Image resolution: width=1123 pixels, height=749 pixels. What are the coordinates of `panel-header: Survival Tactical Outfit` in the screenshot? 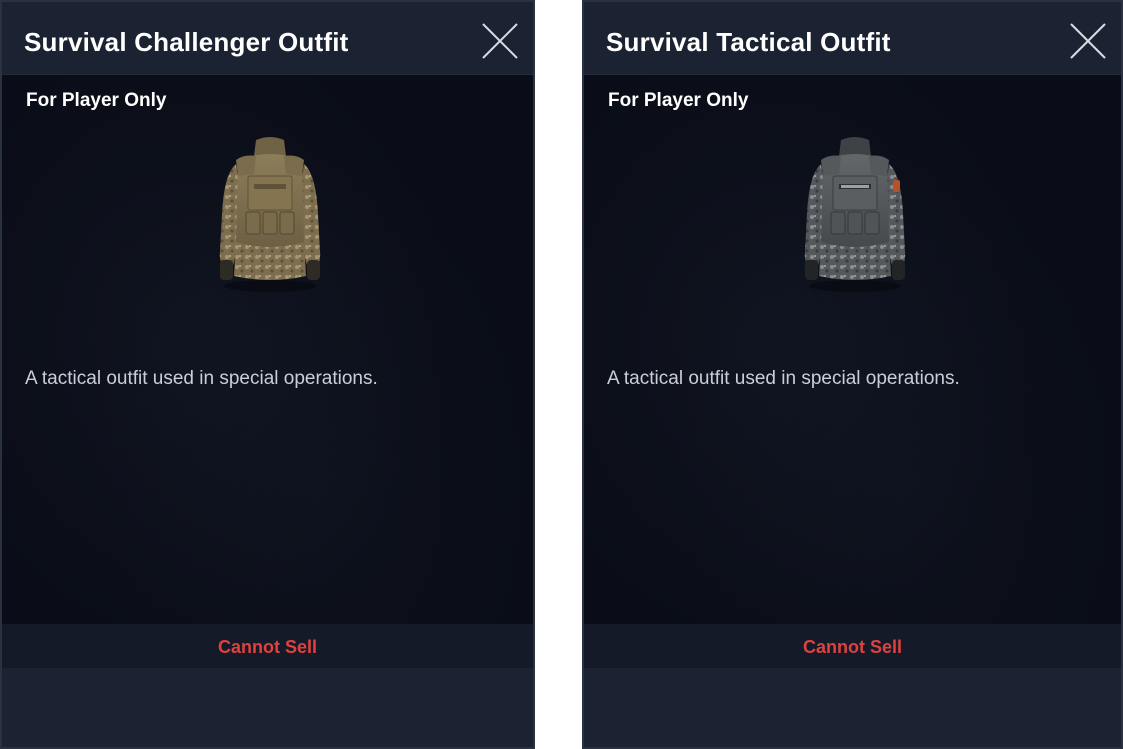 It's located at (852, 38).